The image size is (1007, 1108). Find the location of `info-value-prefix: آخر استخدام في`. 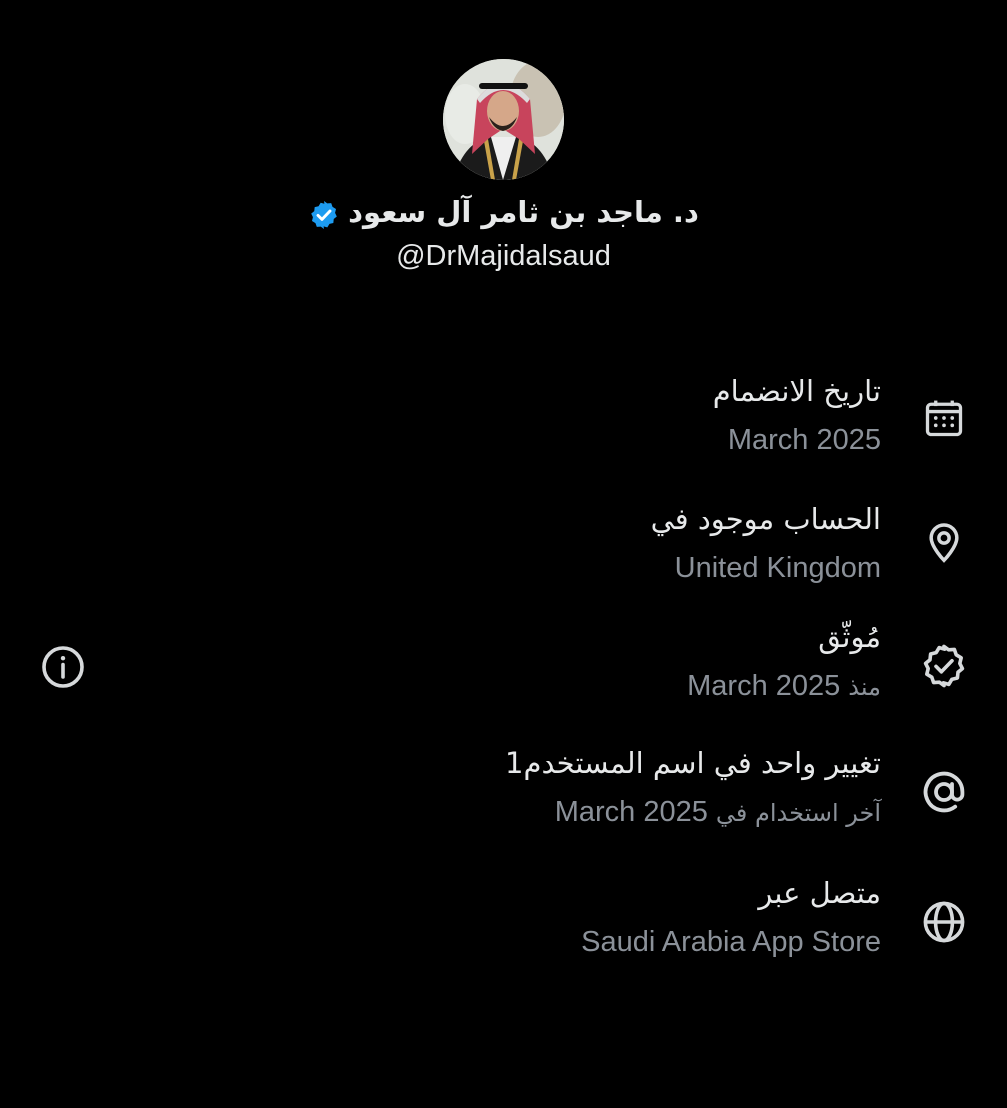

info-value-prefix: آخر استخدام في is located at coordinates (798, 813).